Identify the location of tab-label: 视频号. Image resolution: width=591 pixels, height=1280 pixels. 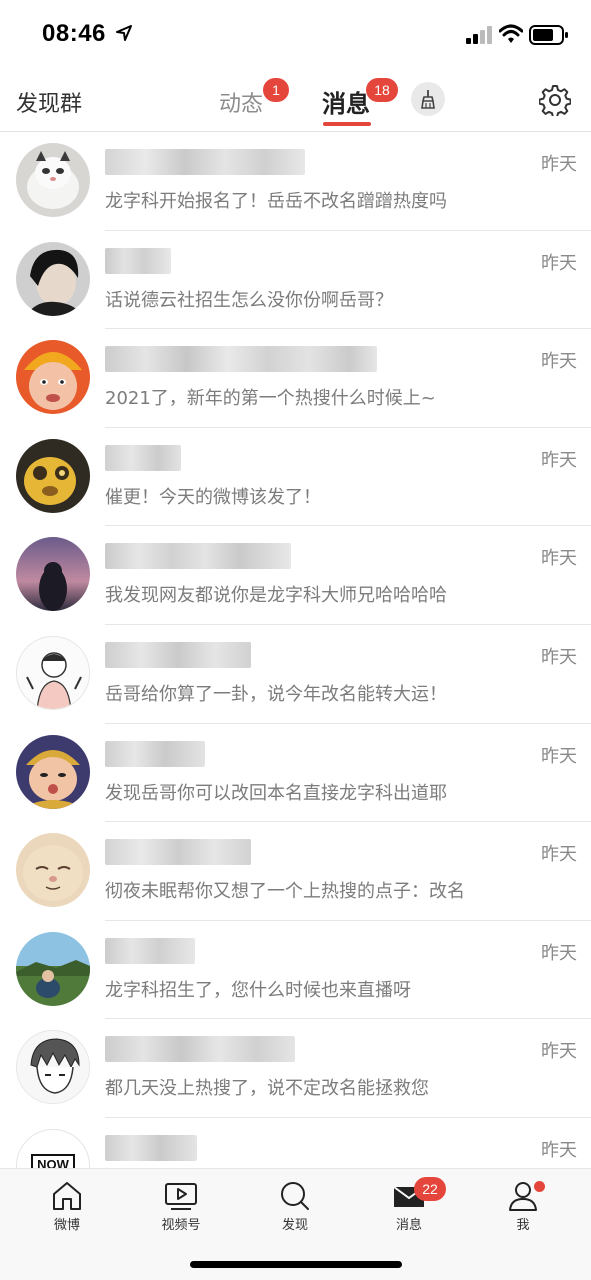
(181, 1225).